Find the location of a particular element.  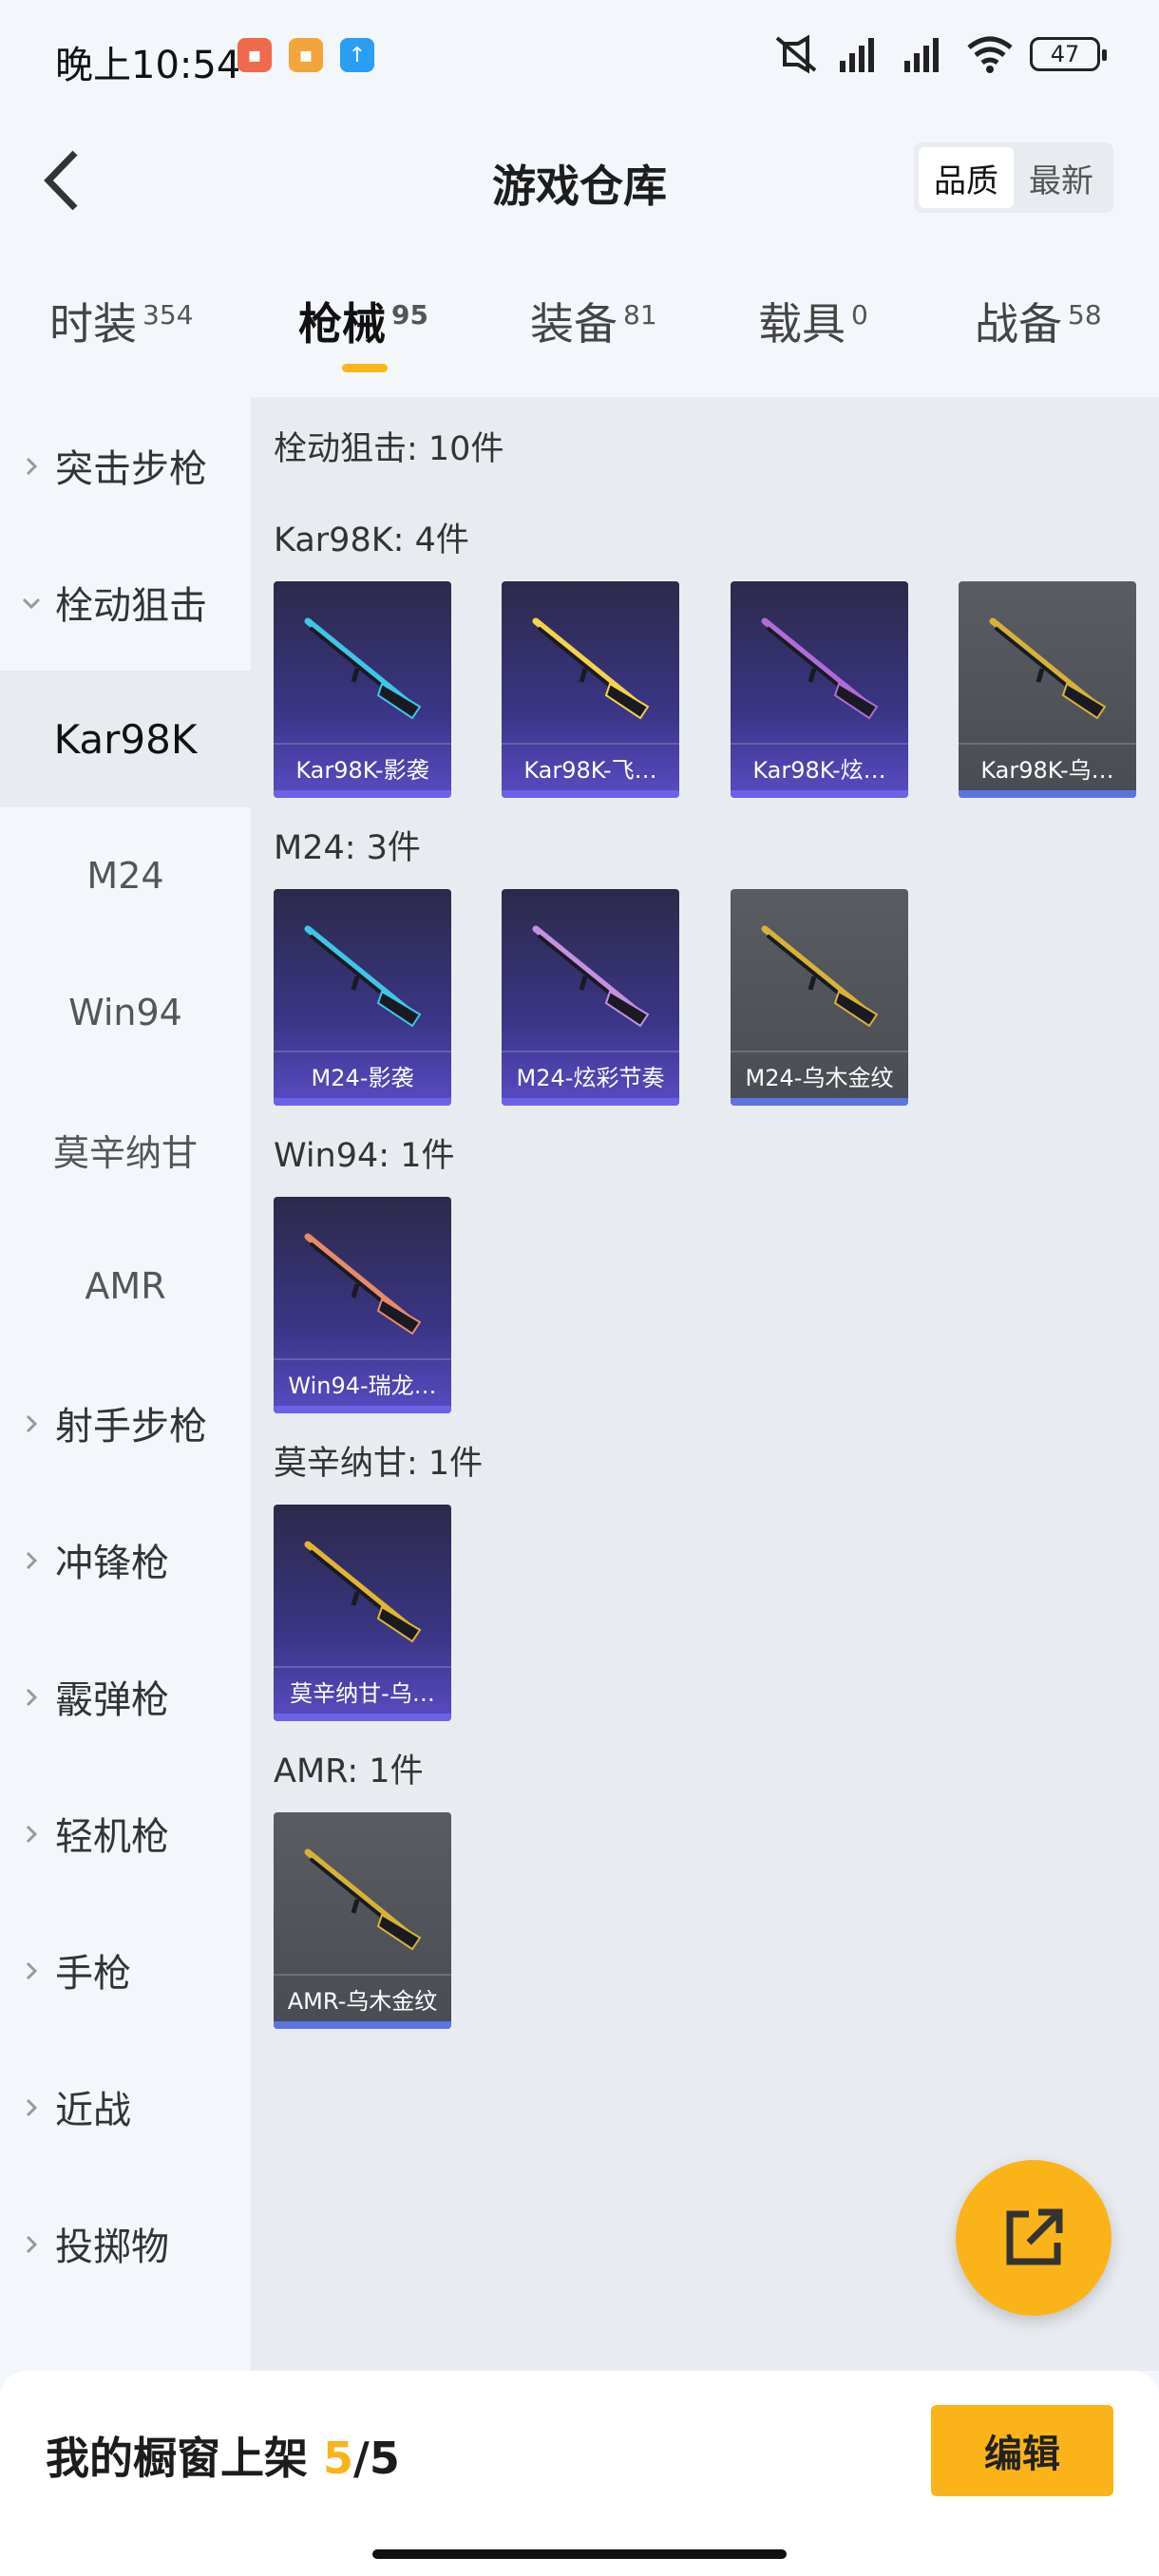

battery-icon: 47 is located at coordinates (1068, 54).